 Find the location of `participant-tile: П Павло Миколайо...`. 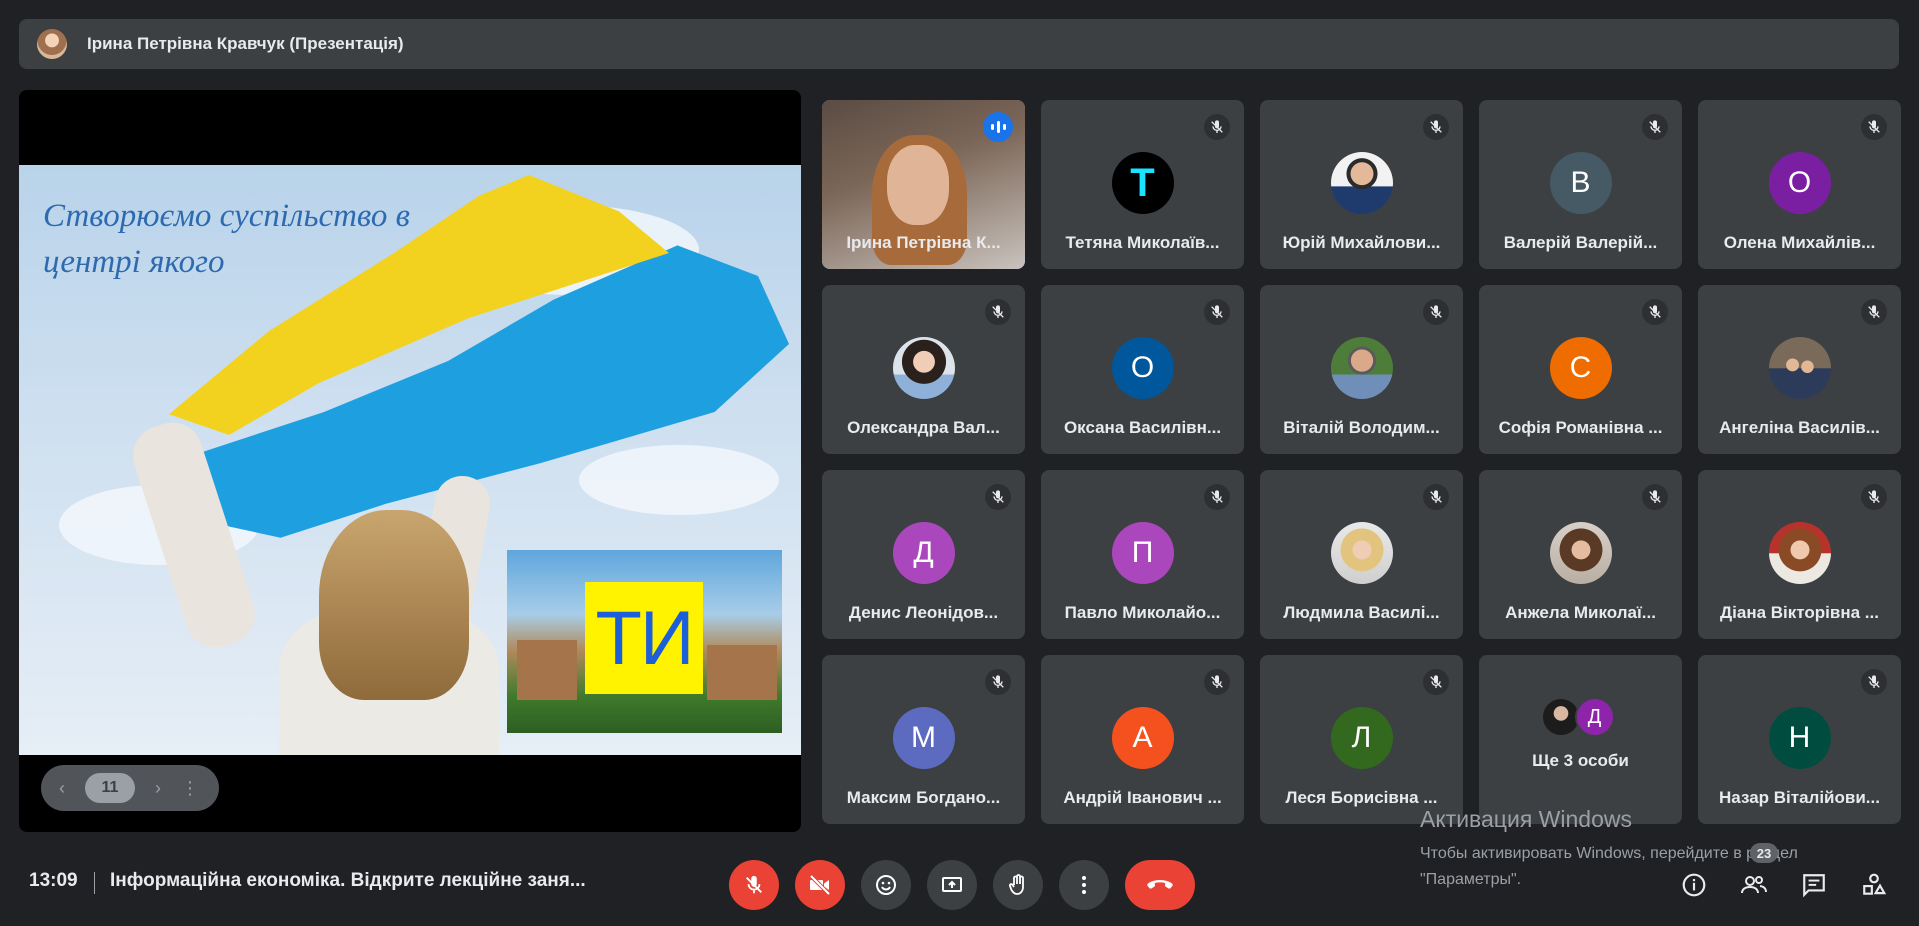

participant-tile: П Павло Миколайо... is located at coordinates (1142, 554).